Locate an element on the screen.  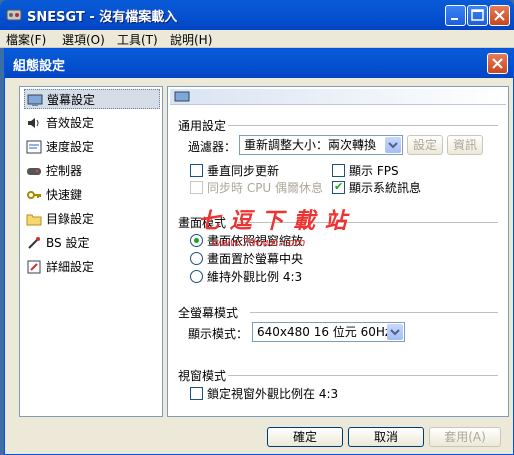
folder-icon is located at coordinates (34, 220).